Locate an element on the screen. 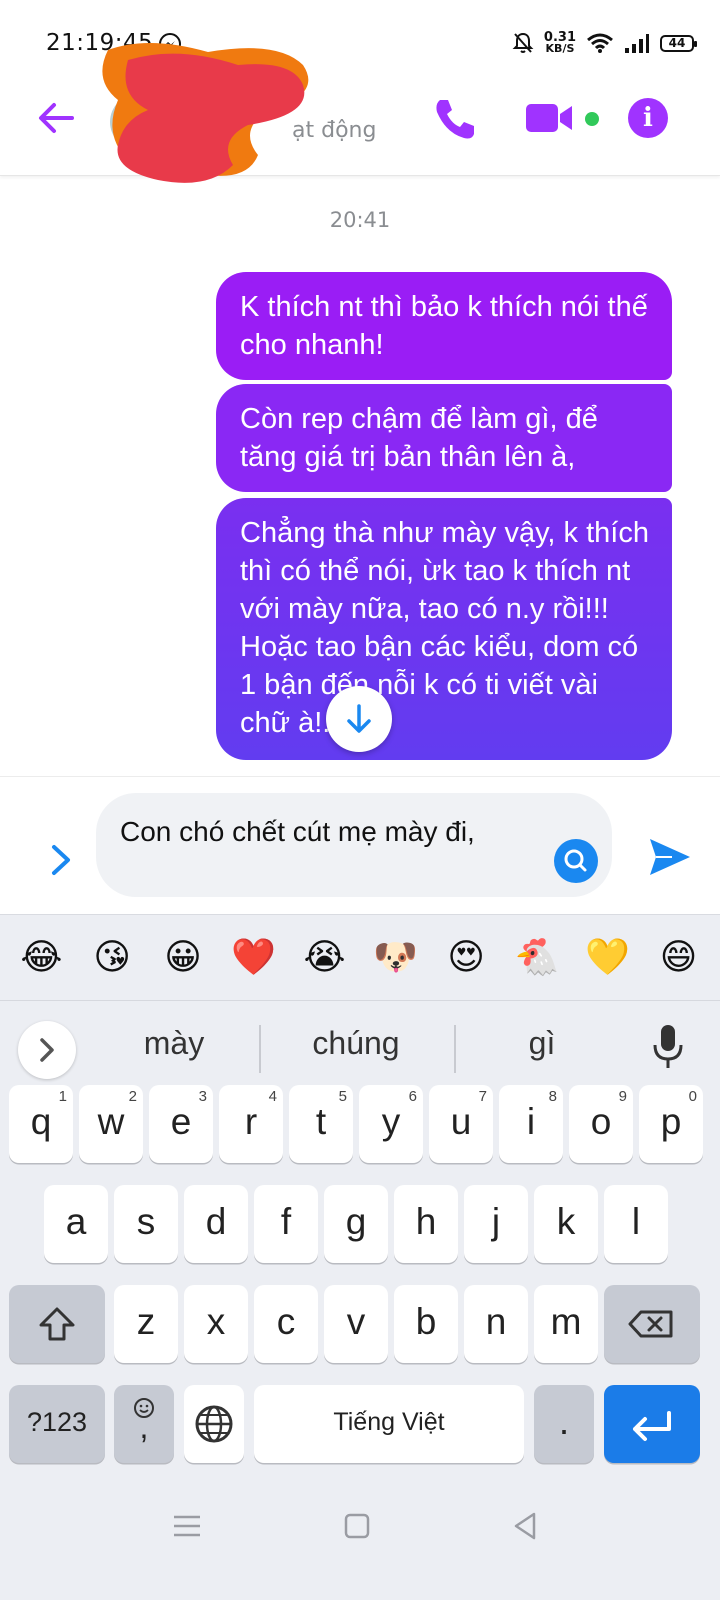 This screenshot has width=720, height=1600. emoji-key: 💛 is located at coordinates (608, 958).